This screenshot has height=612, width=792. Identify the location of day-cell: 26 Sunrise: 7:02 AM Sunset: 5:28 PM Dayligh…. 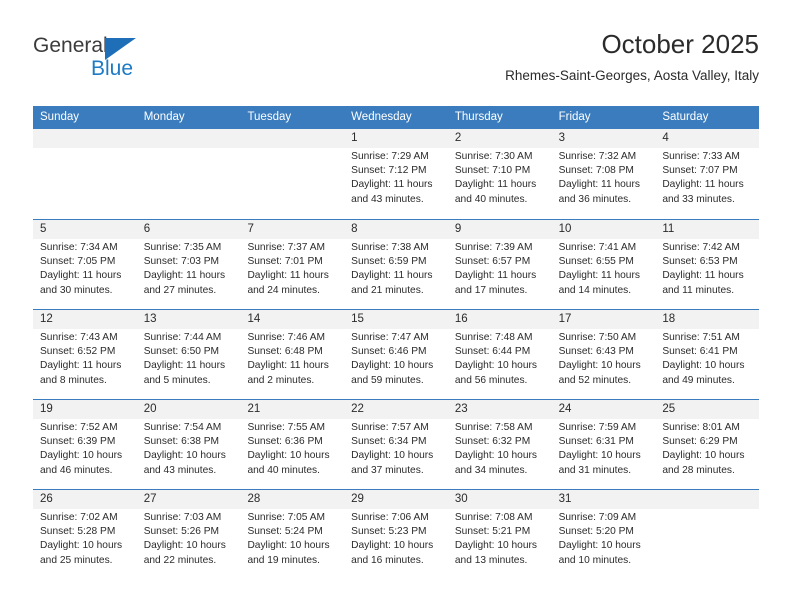
(85, 534).